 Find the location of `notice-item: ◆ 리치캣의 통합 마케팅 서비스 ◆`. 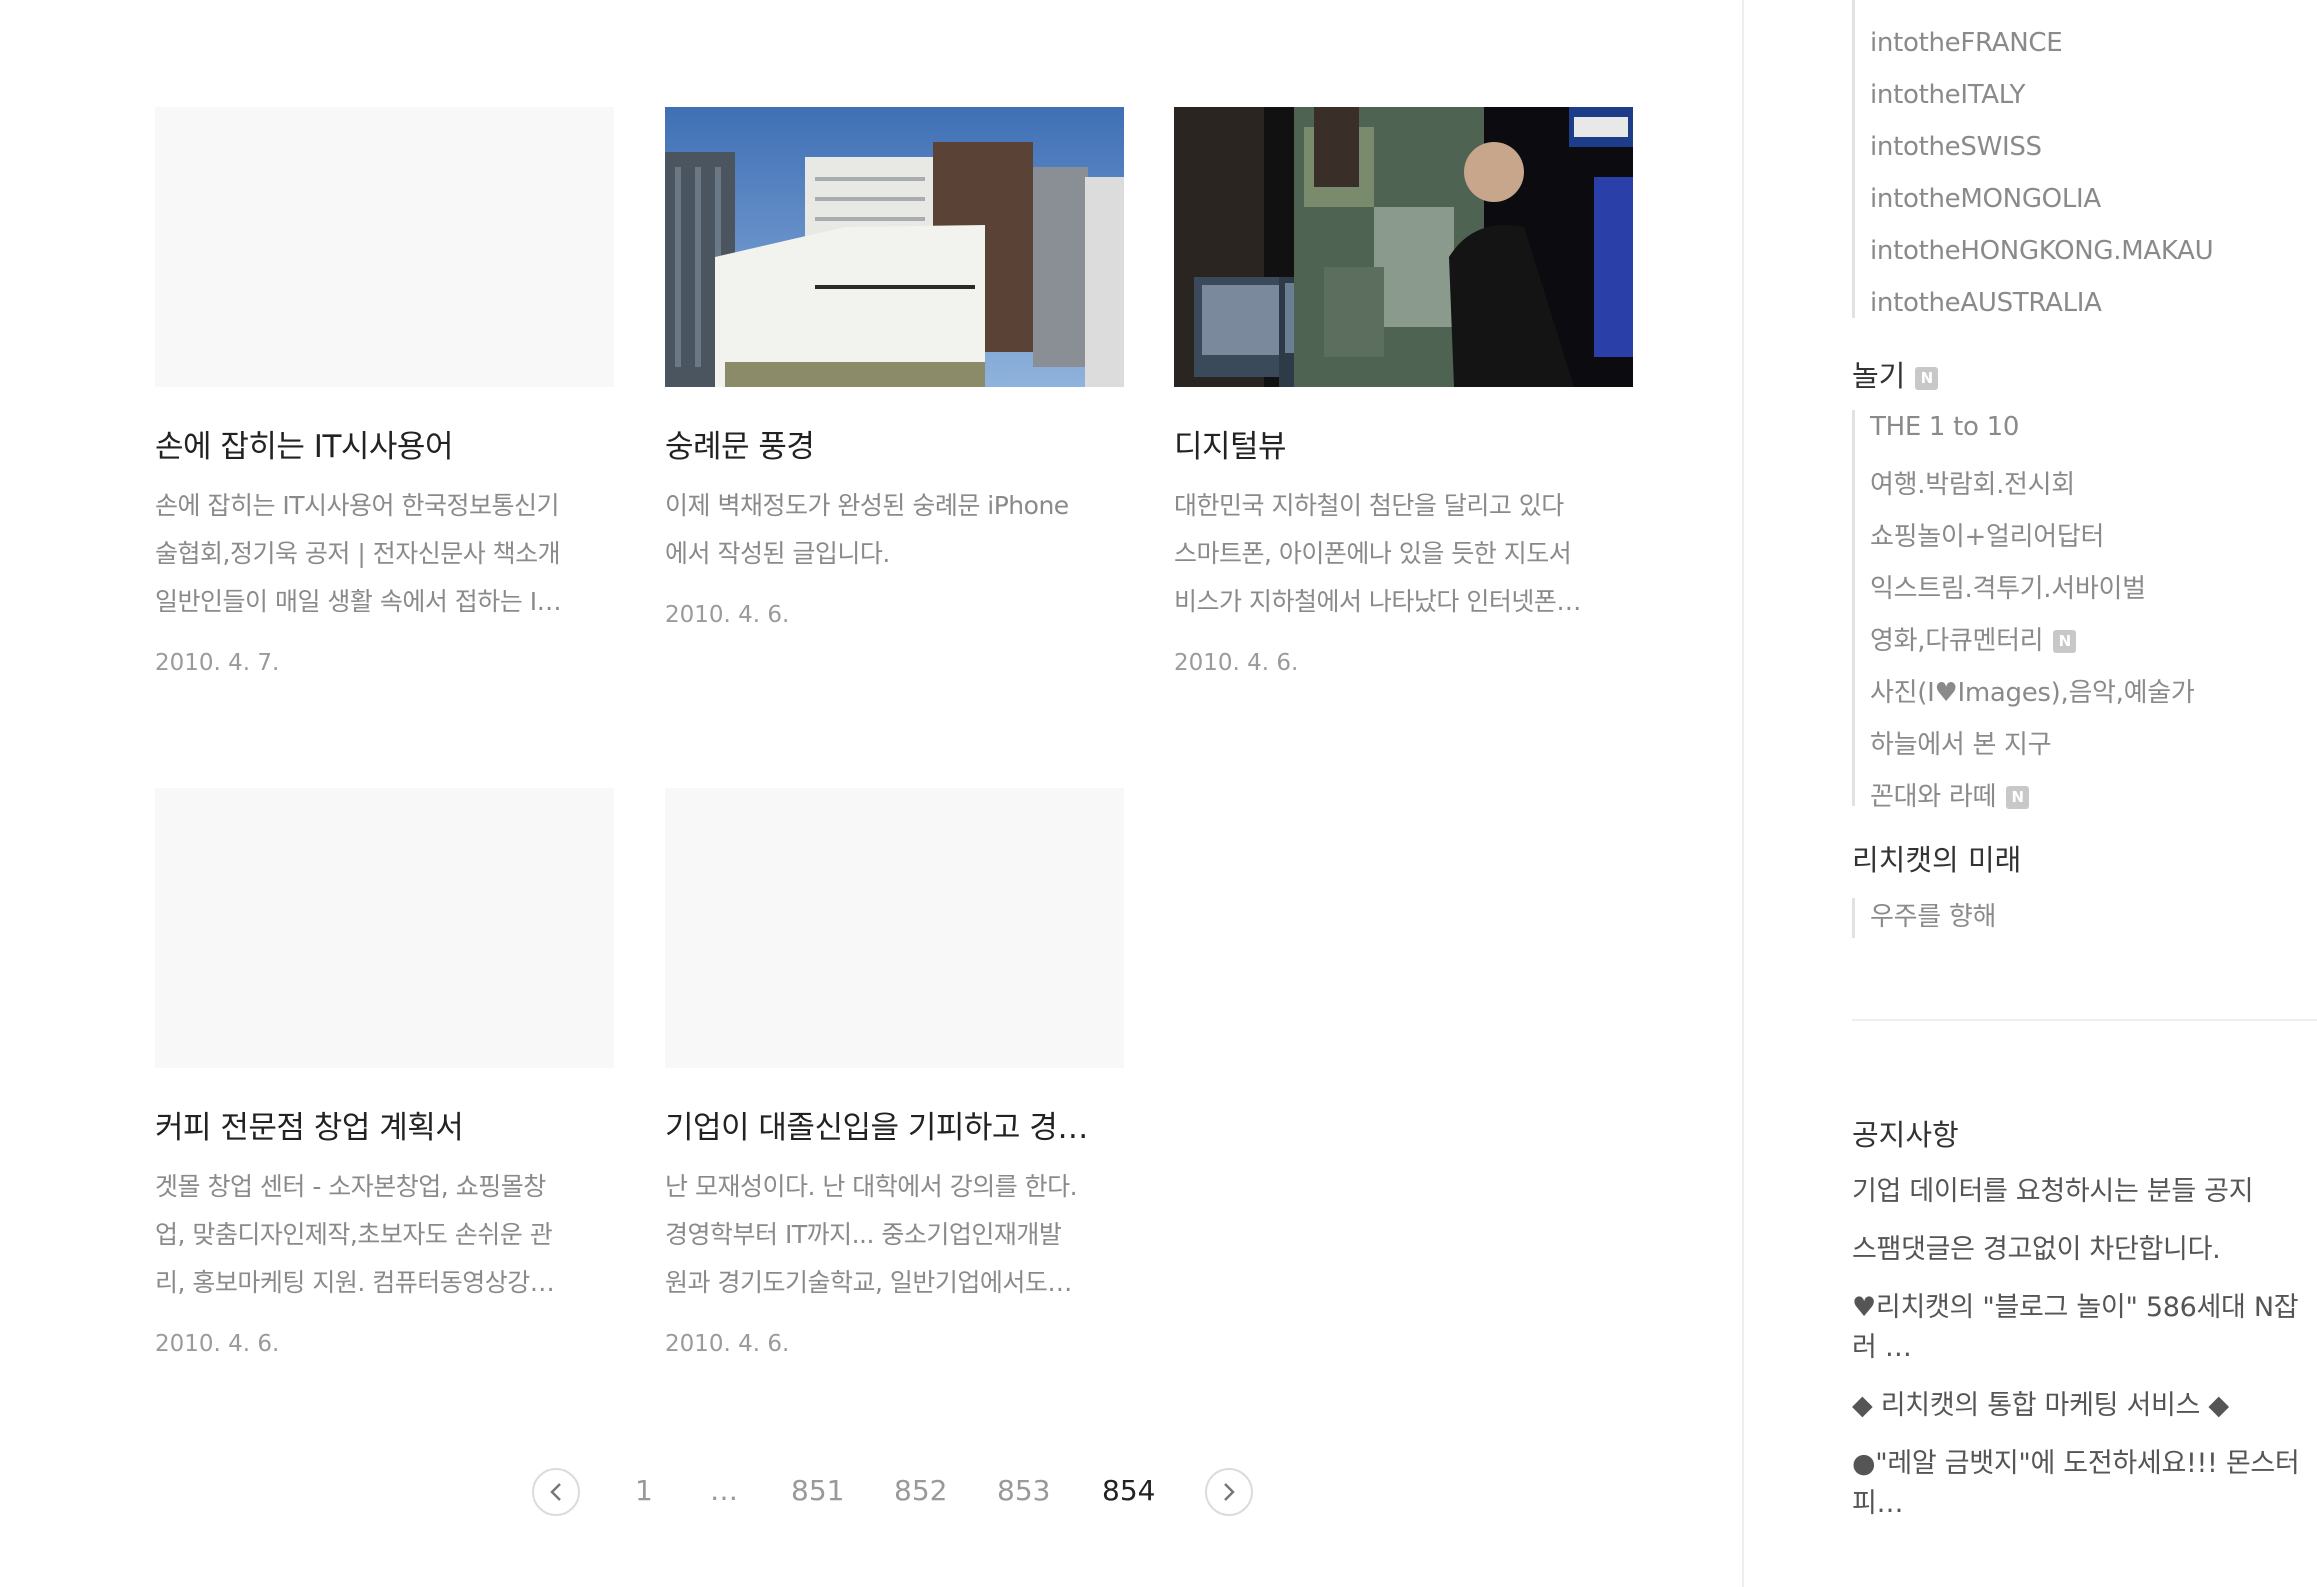

notice-item: ◆ 리치캣의 통합 마케팅 서비스 ◆ is located at coordinates (2084, 1406).